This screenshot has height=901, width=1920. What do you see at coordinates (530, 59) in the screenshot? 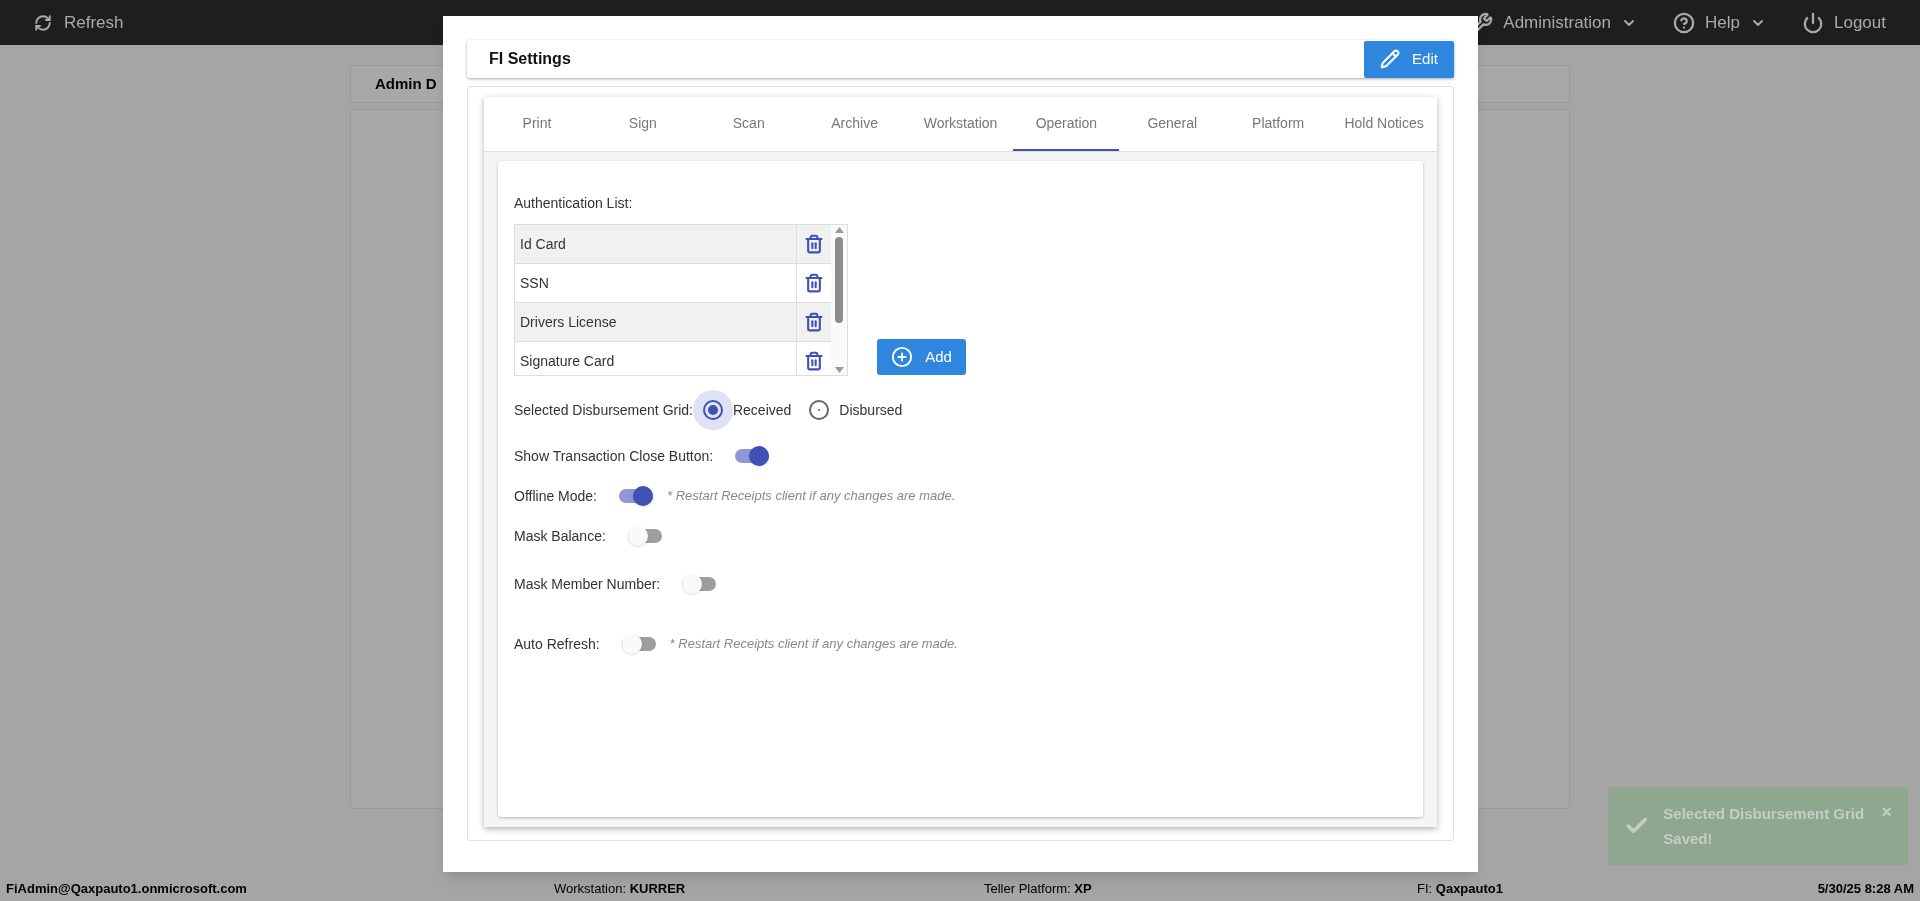
I see `modal-title: FI Settings` at bounding box center [530, 59].